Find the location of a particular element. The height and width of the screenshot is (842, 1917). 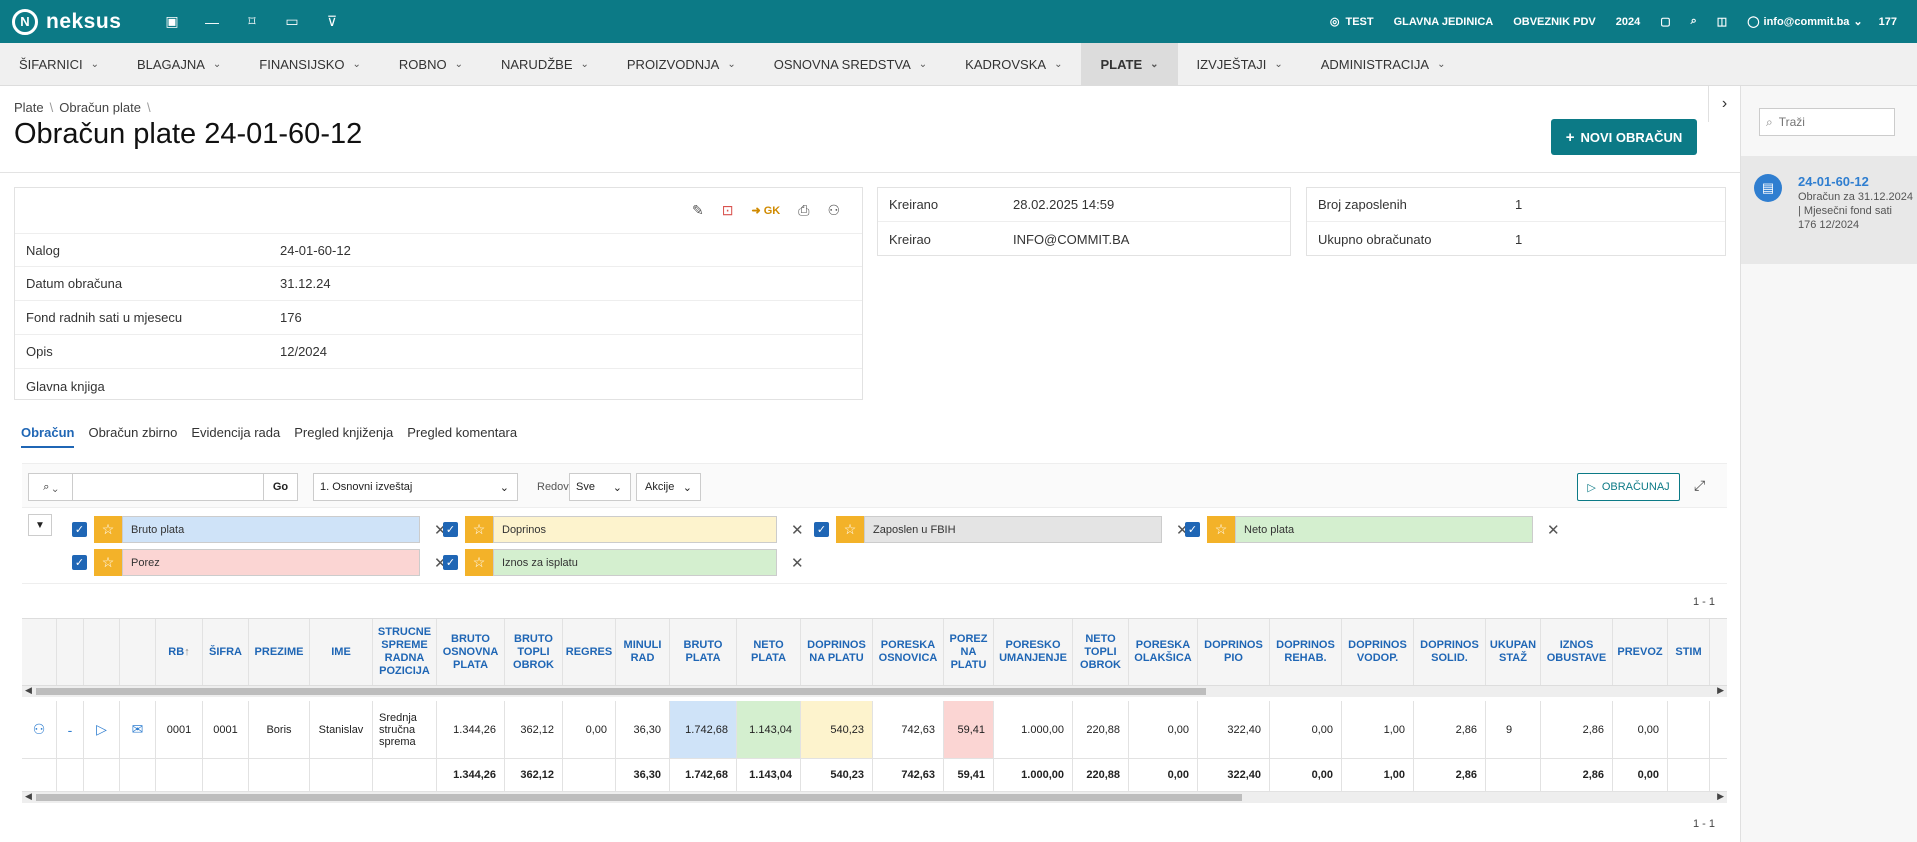

chevron-right-icon: › is located at coordinates (1724, 104).